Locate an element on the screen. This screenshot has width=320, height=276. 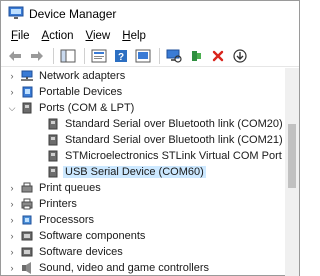
tree-item-printers: › Printers is located at coordinates (42, 204).